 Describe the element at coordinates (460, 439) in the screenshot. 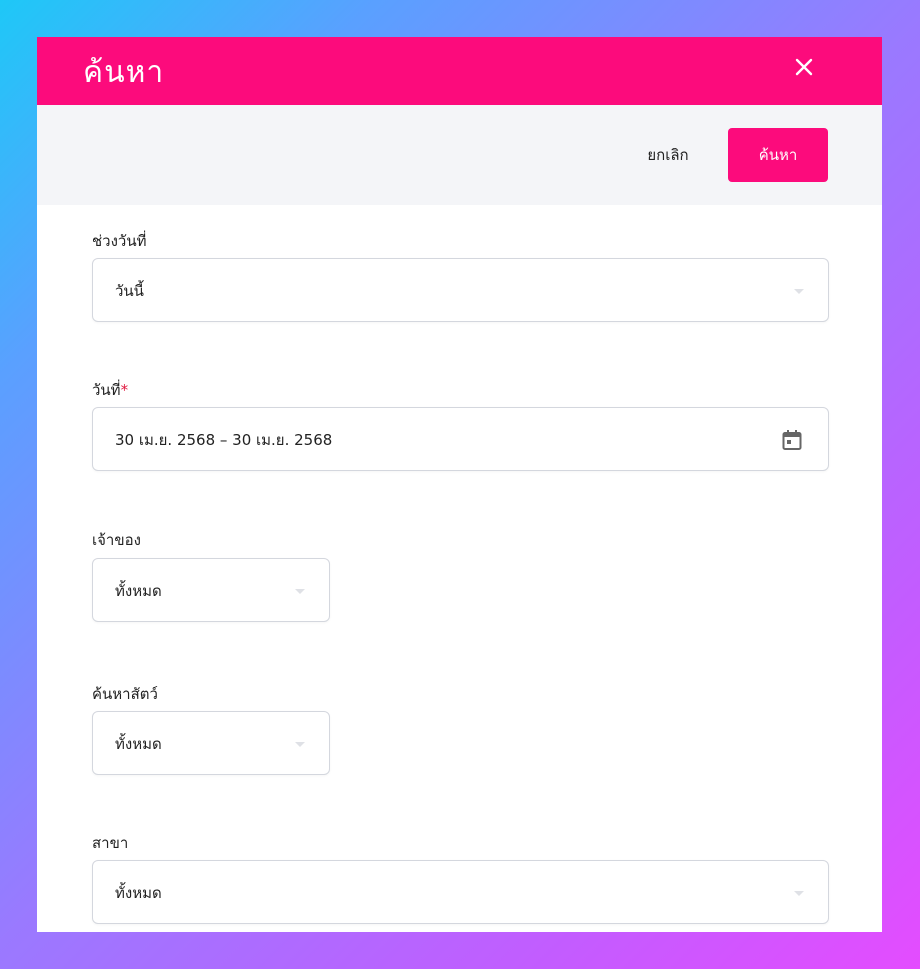

I see `date-range-field: 30 เม.ย. 2568 – 30 เม.ย. 2568` at that location.